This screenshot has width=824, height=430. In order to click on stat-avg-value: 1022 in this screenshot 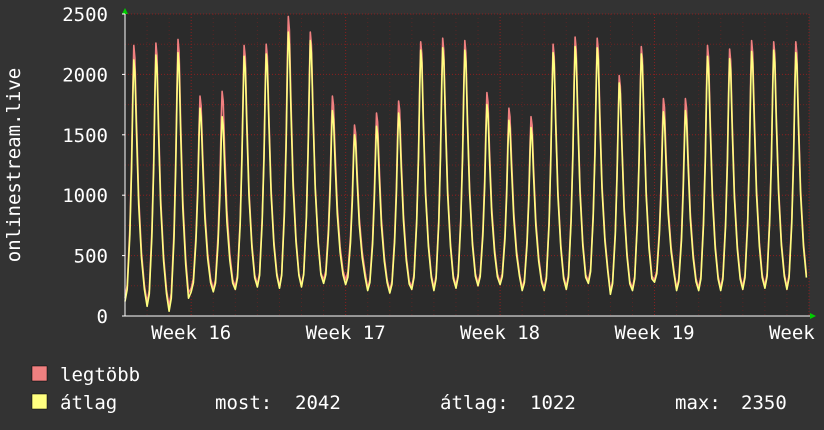, I will do `click(553, 403)`.